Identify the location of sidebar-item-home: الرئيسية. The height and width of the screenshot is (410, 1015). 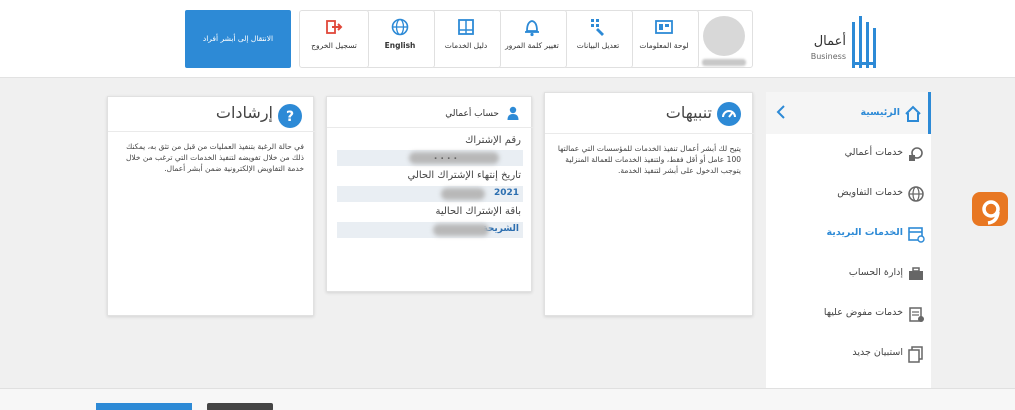
(848, 113).